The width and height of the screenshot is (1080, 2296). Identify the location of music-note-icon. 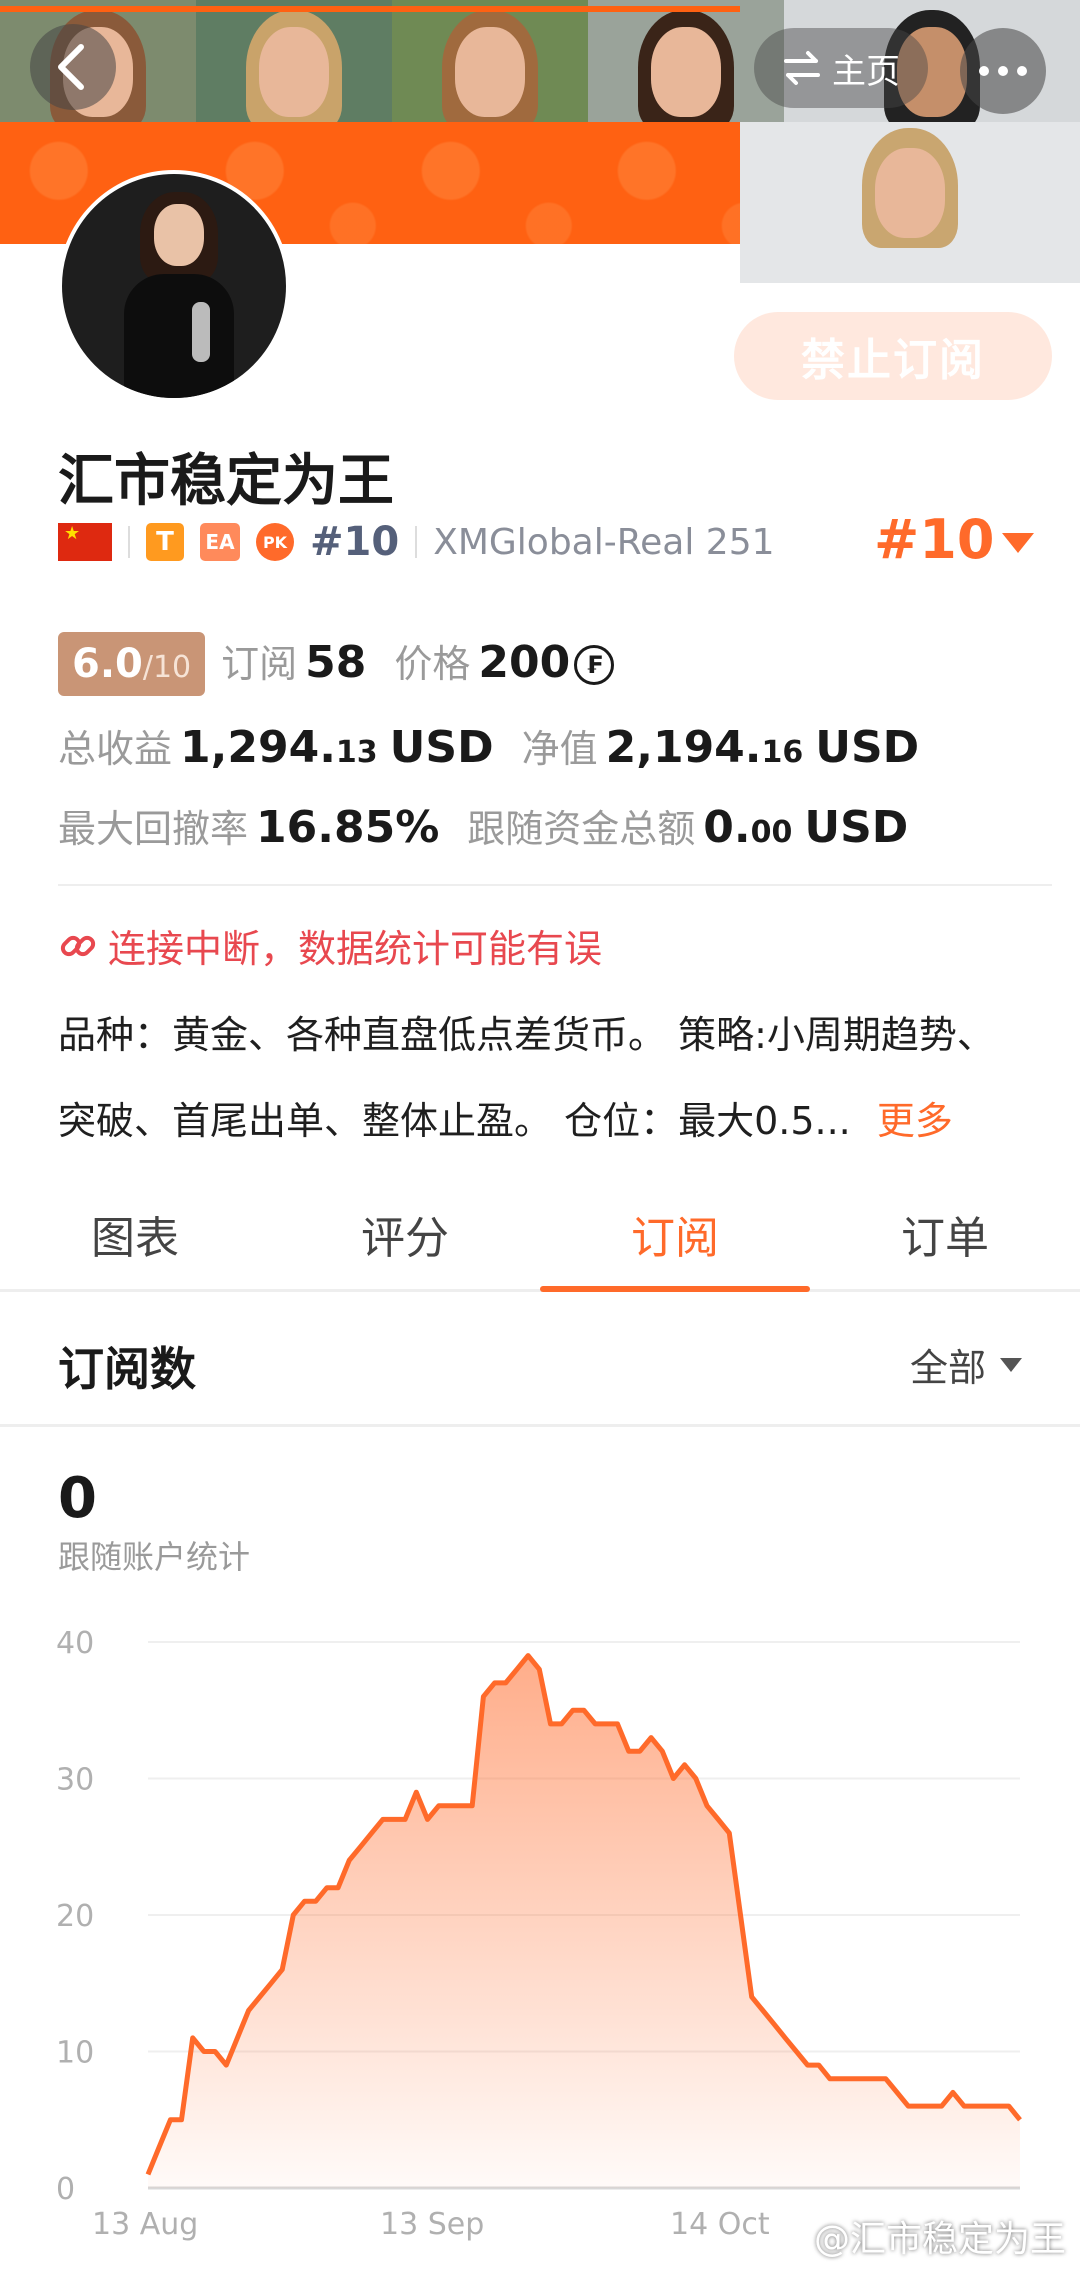
(788, 2235).